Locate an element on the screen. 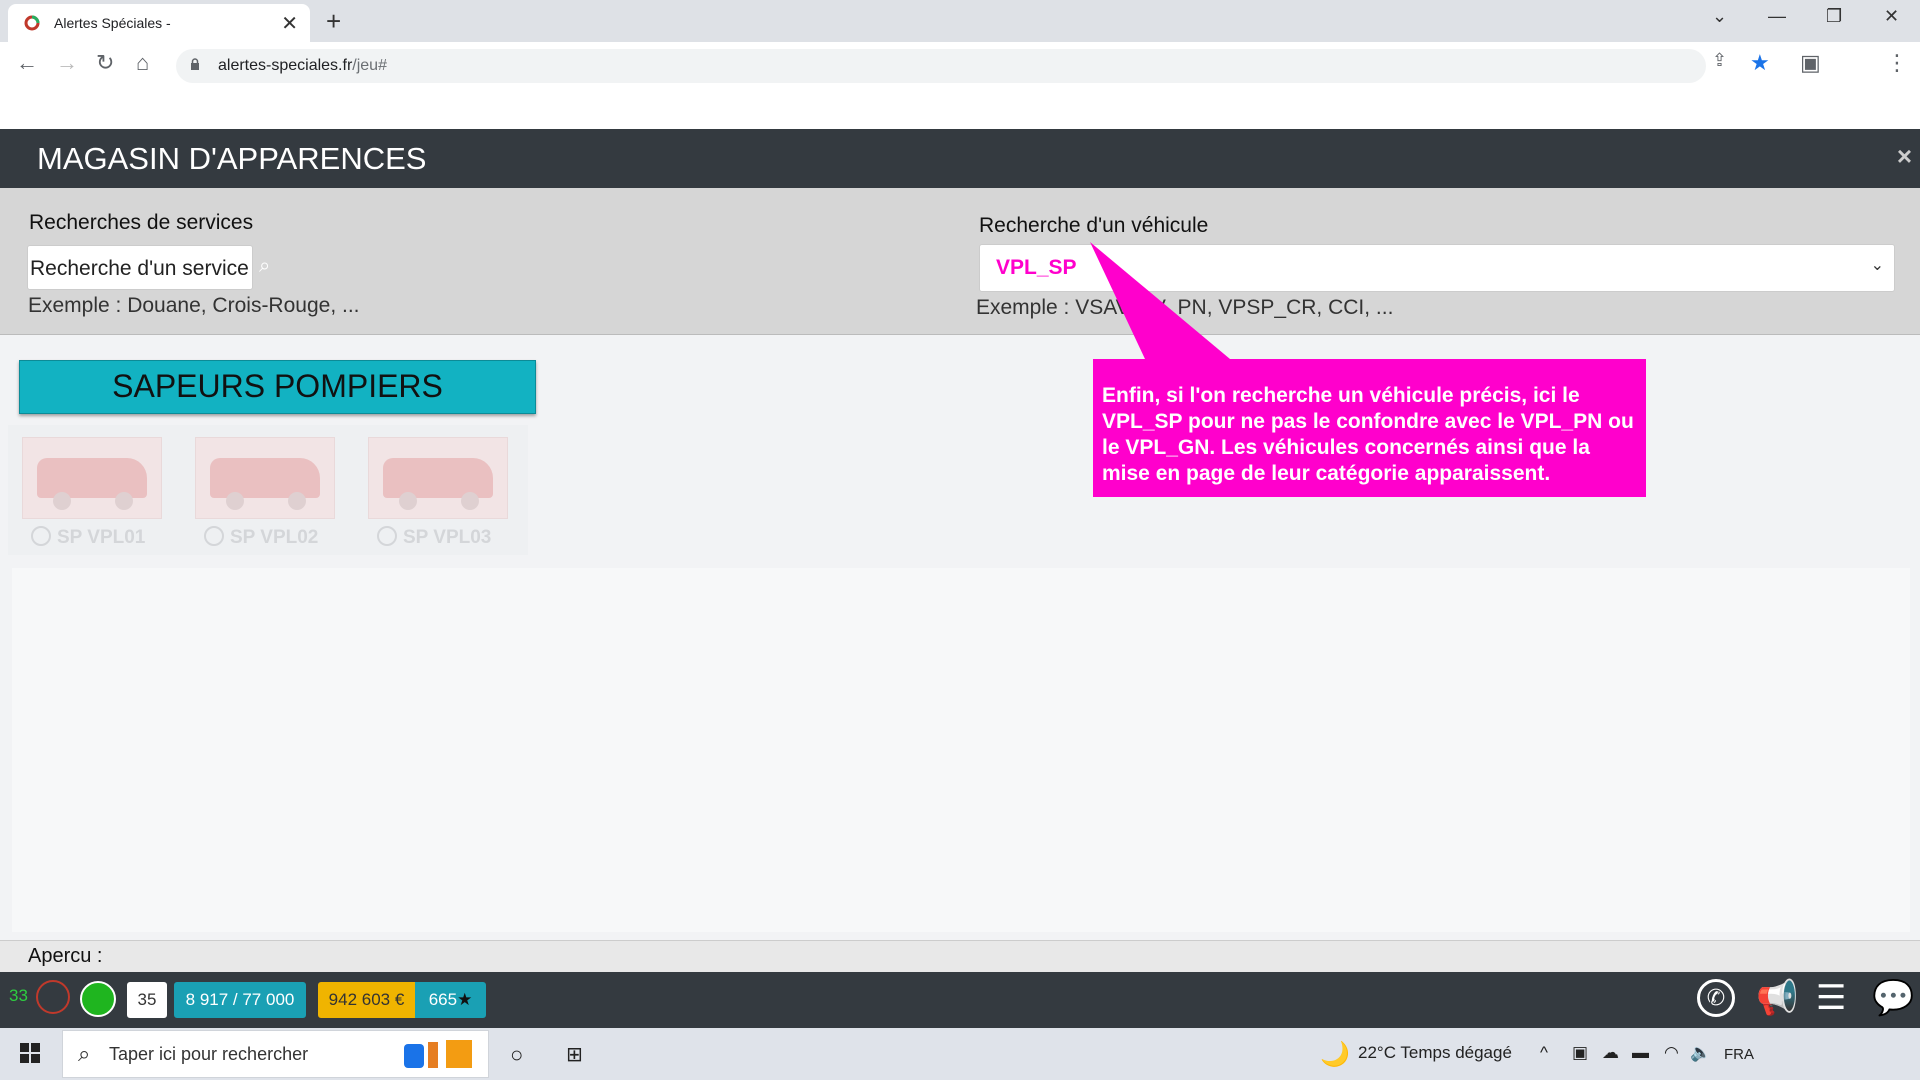 The width and height of the screenshot is (1920, 1080). weather-text: 22°C Temps dégagé is located at coordinates (1435, 1053).